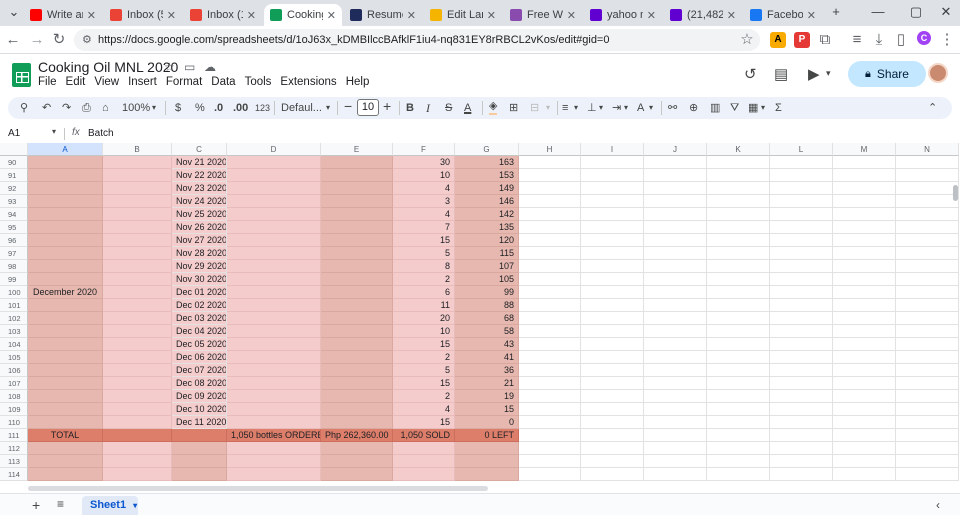 This screenshot has width=960, height=515. What do you see at coordinates (137, 266) in the screenshot?
I see `cell-B98` at bounding box center [137, 266].